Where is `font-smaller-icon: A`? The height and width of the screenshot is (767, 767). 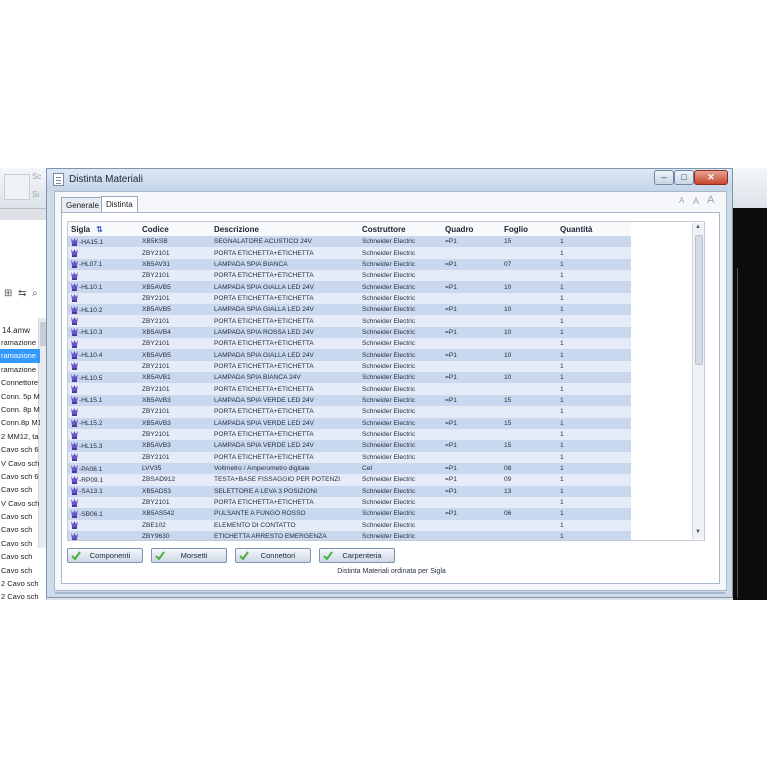 font-smaller-icon: A is located at coordinates (681, 200).